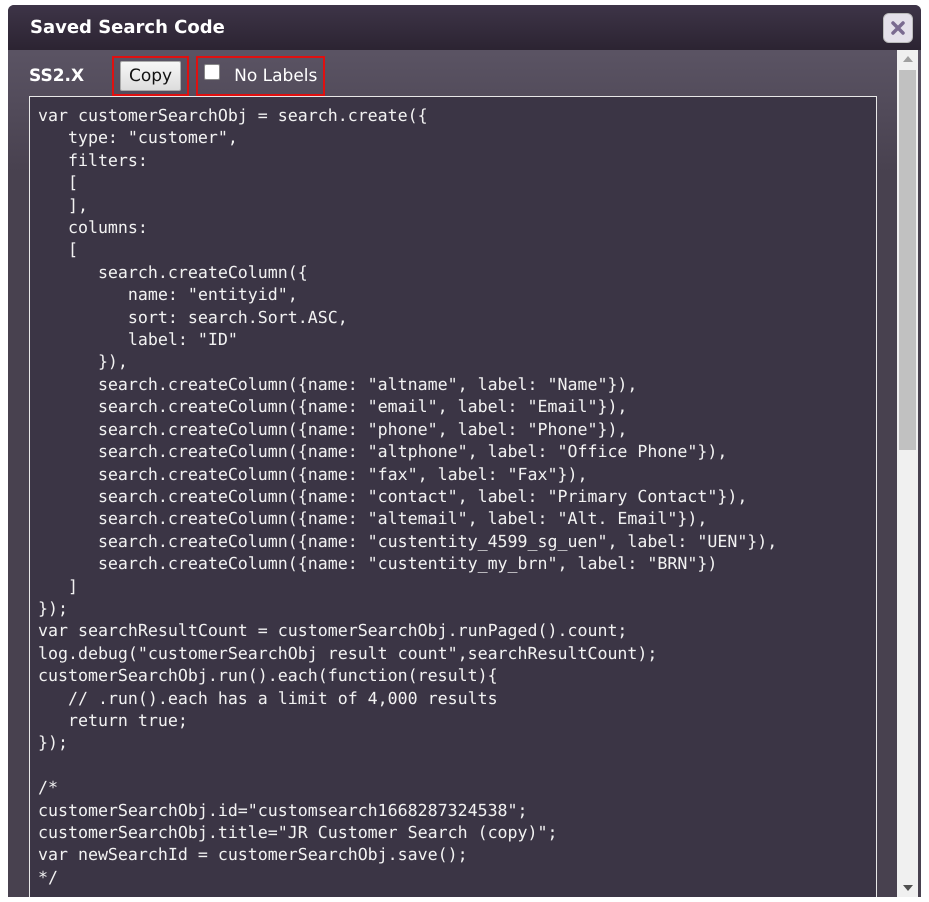 The image size is (929, 902). What do you see at coordinates (333, 631) in the screenshot?
I see `code-line: var searchResultCount = customerSearchObj.runPaged().count;` at bounding box center [333, 631].